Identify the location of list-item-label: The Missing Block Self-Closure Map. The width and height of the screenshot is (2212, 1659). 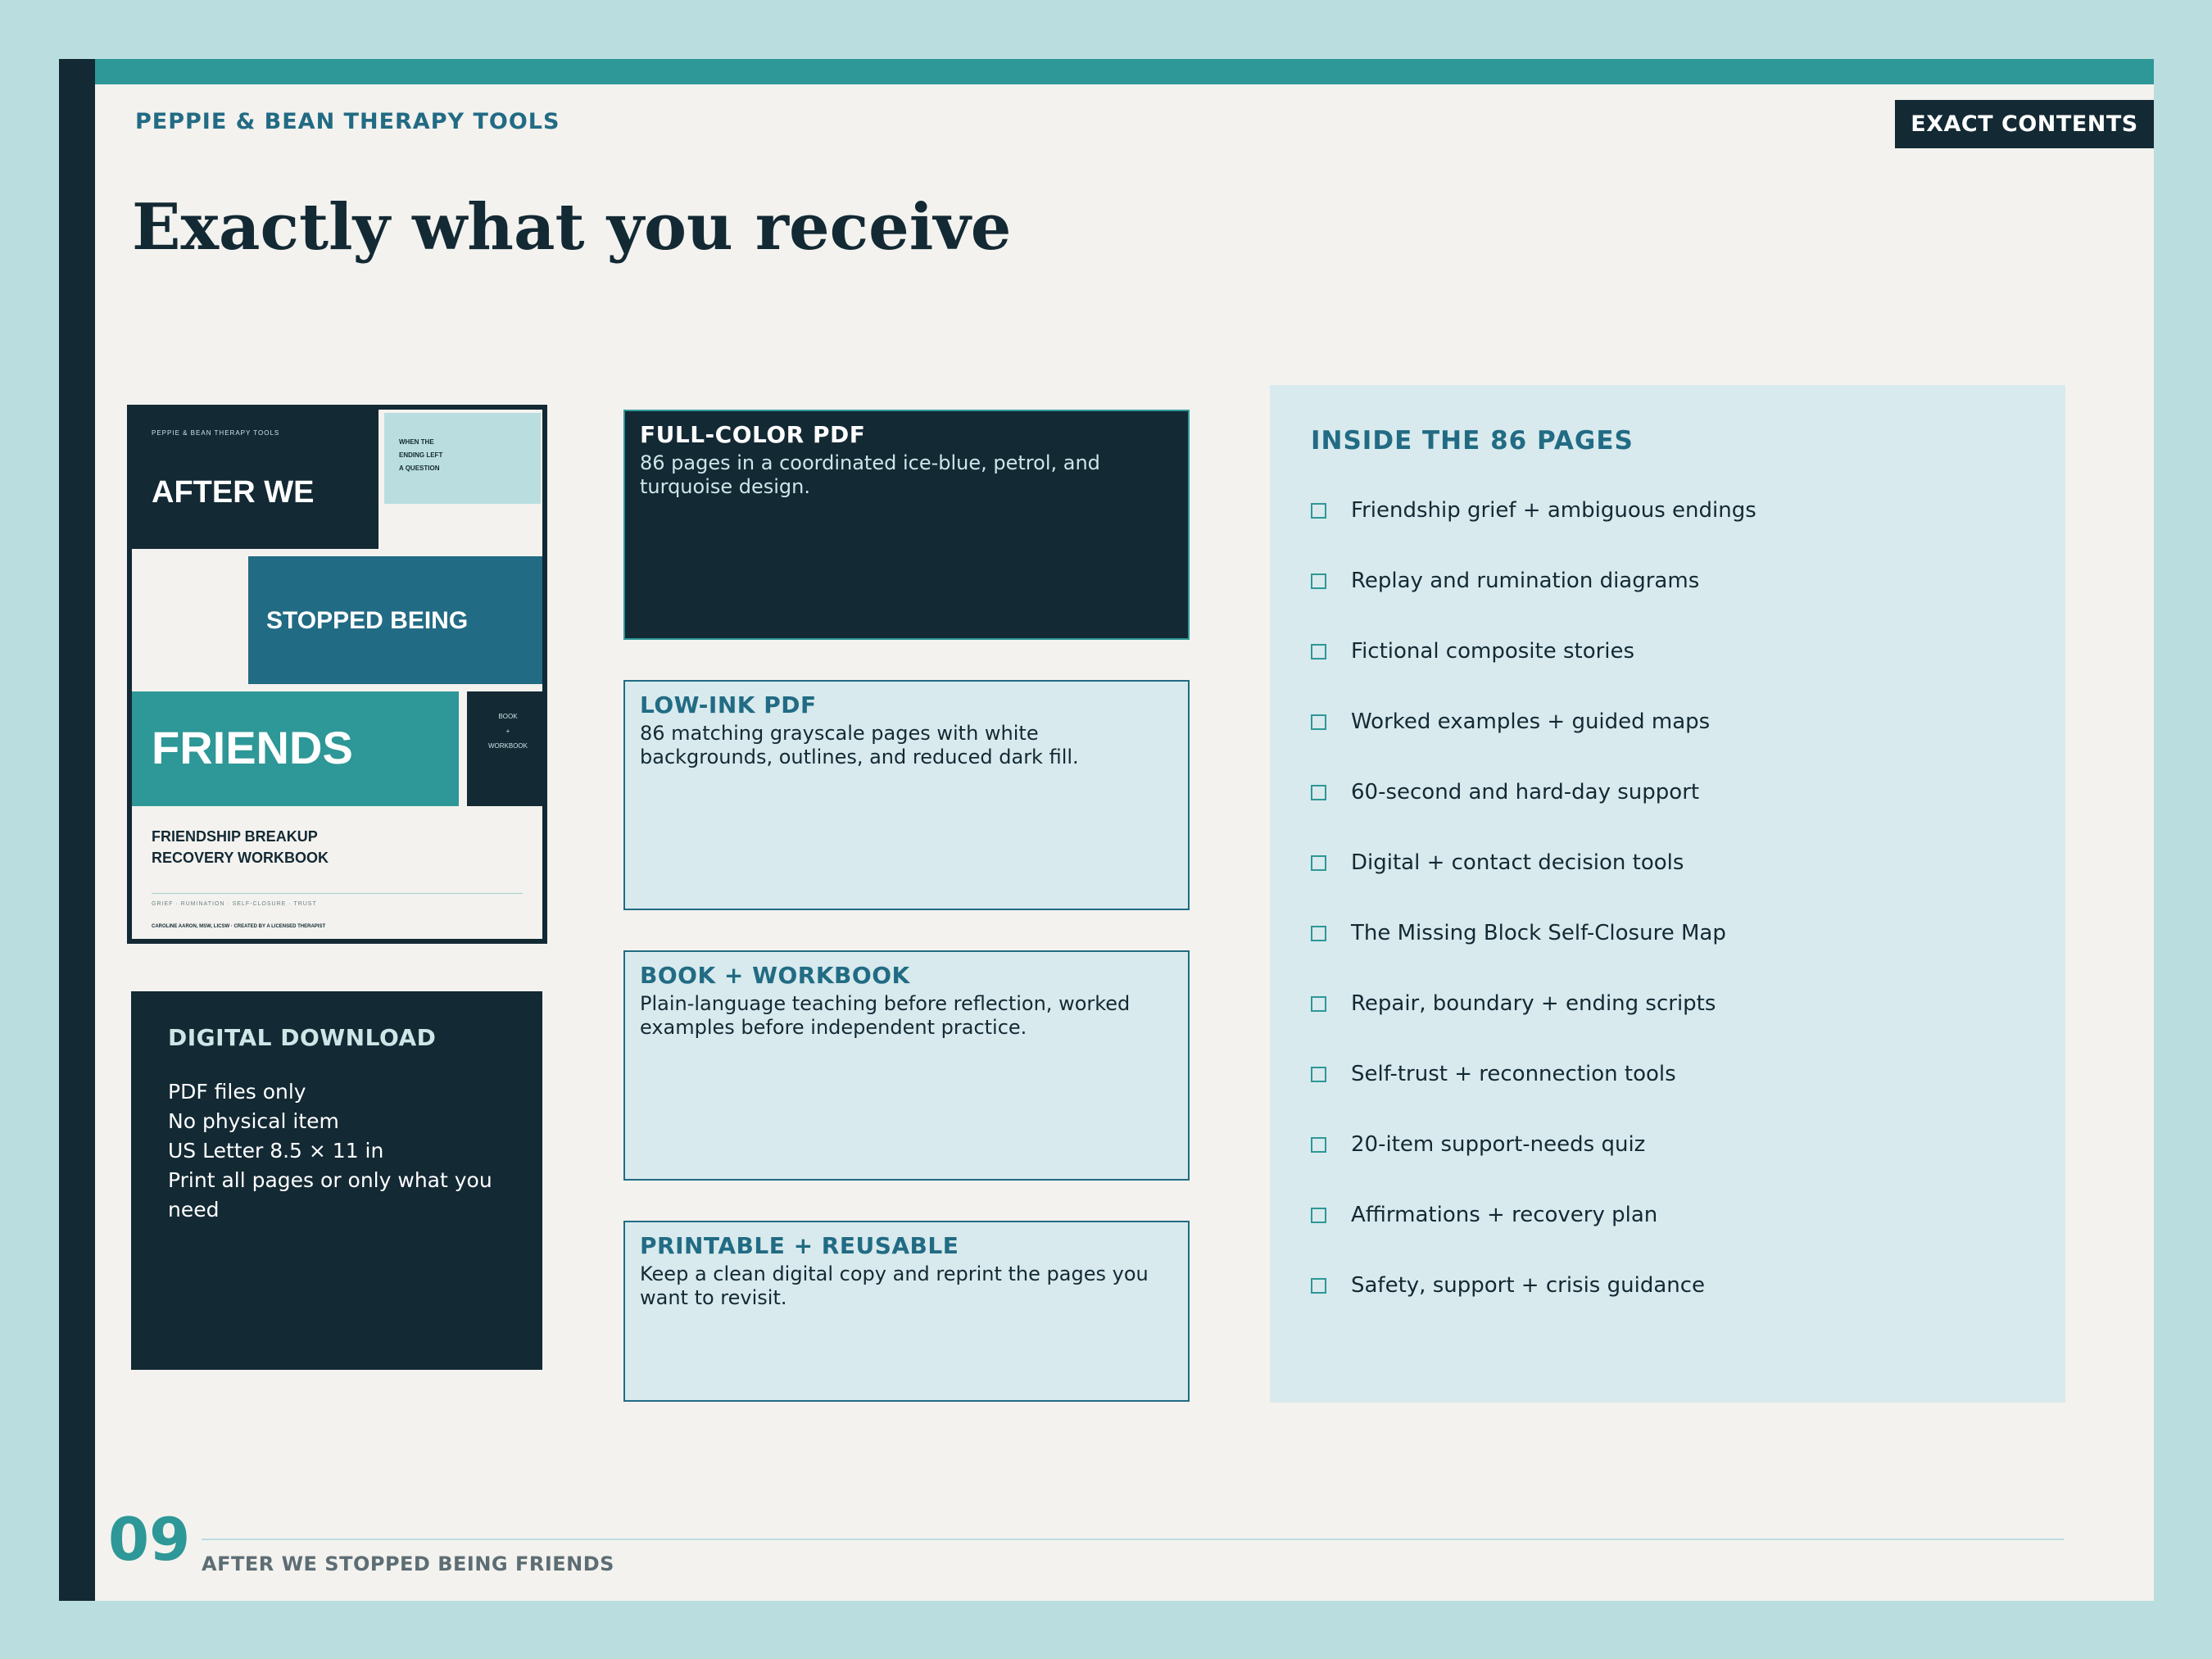
(1538, 933).